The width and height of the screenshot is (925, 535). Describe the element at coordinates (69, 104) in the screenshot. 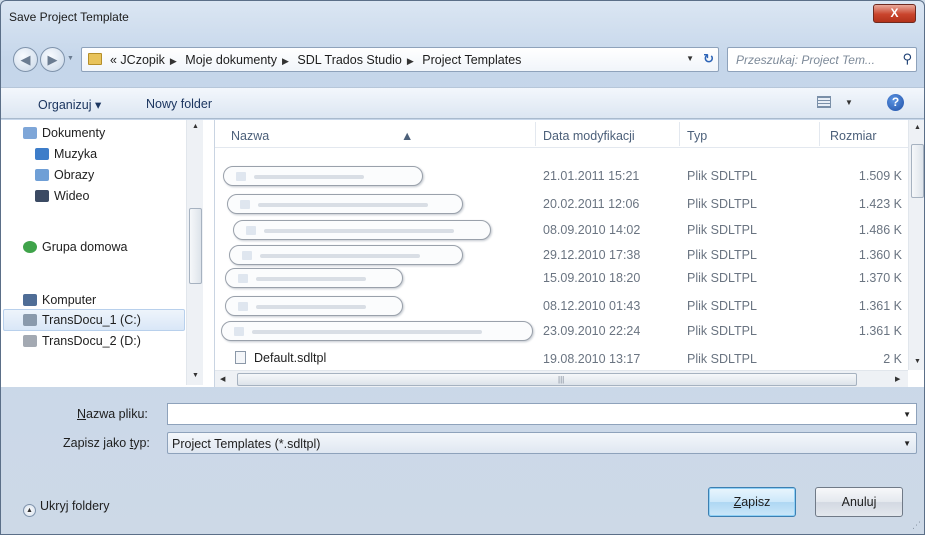

I see `organize-button: Organizuj ▾` at that location.